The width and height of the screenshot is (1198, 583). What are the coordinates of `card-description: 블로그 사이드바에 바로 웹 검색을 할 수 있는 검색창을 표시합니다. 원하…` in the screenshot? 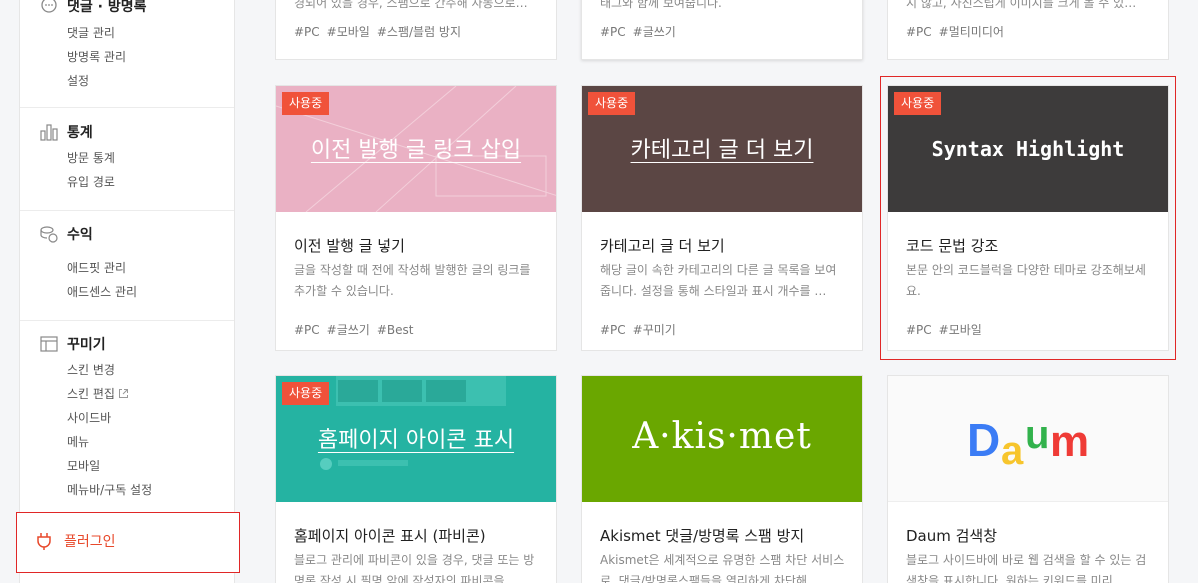 It's located at (1026, 568).